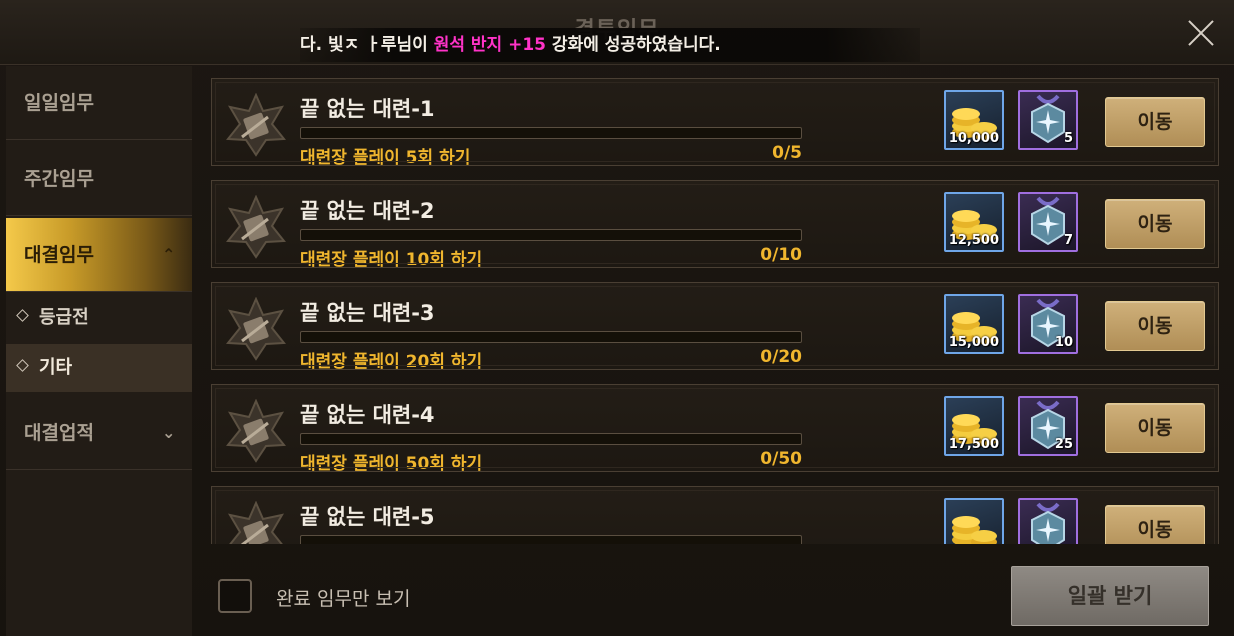 Image resolution: width=1234 pixels, height=636 pixels. What do you see at coordinates (235, 596) in the screenshot?
I see `completed-only-checkbox` at bounding box center [235, 596].